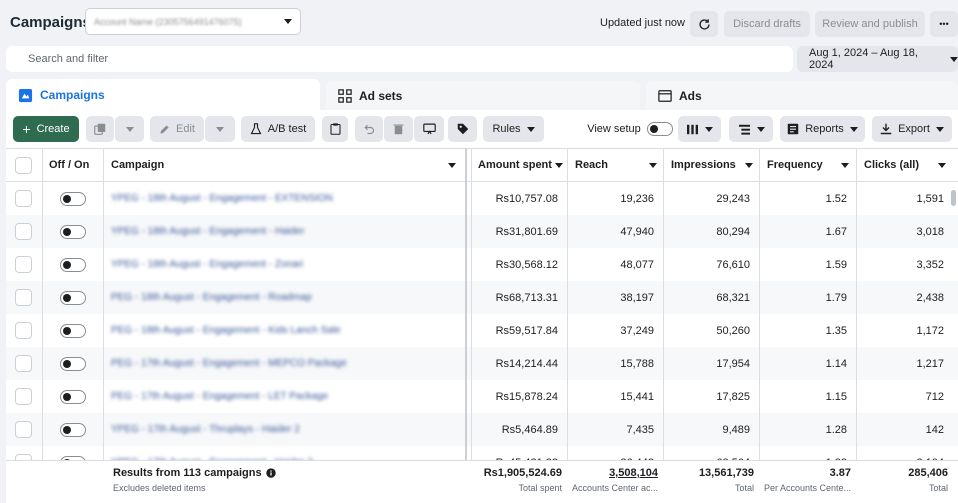 This screenshot has height=503, width=958. I want to click on search-bar, so click(399, 59).